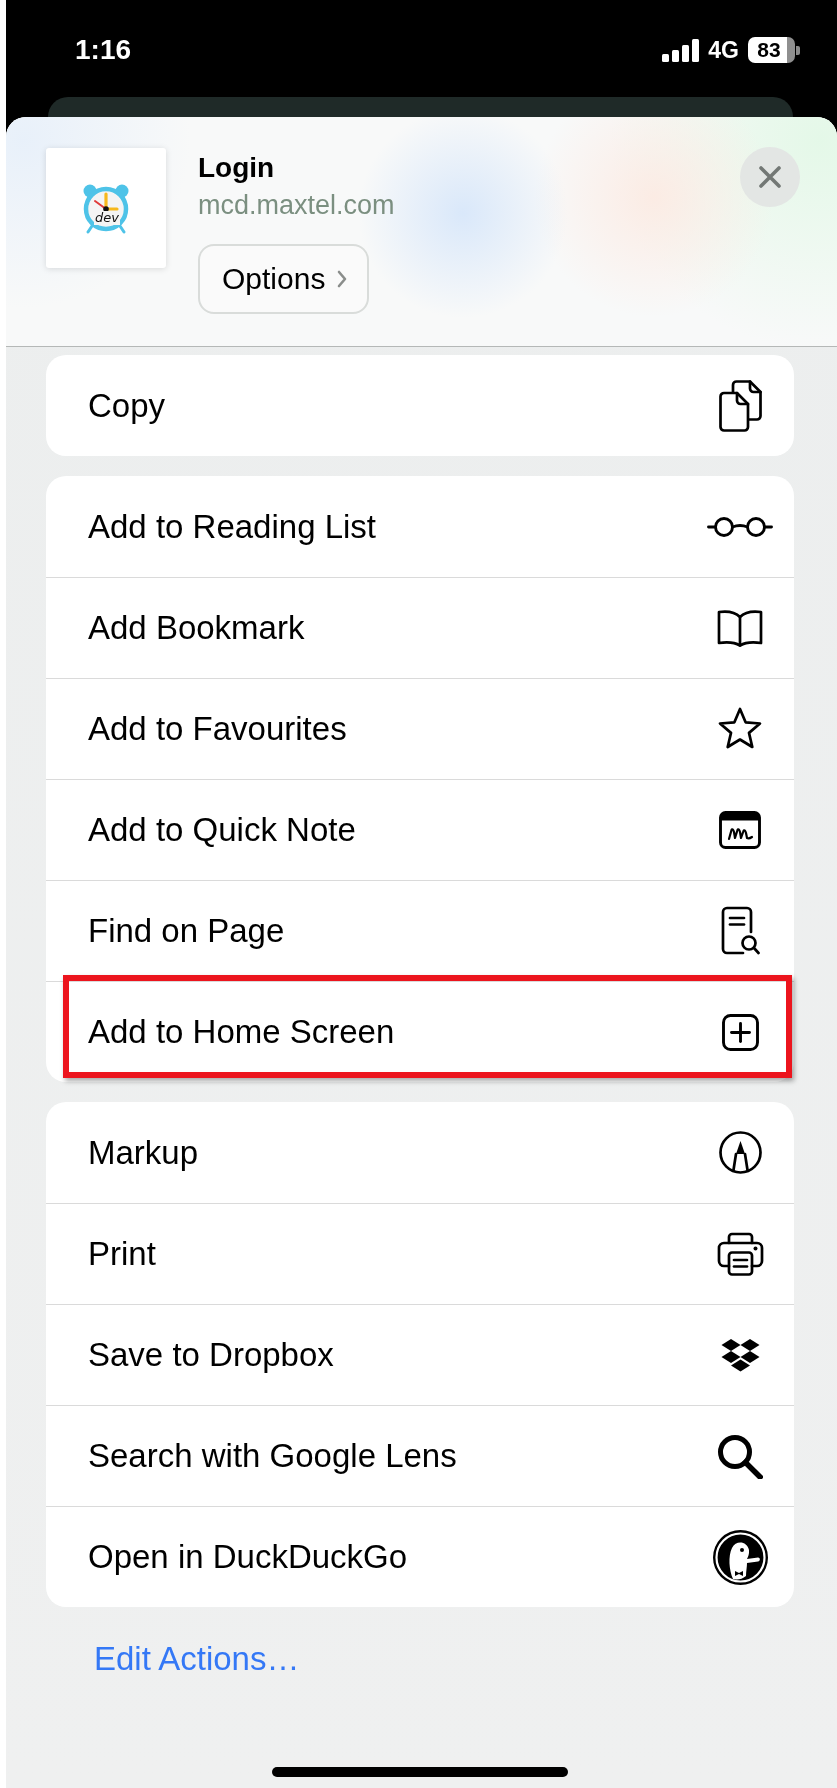  What do you see at coordinates (740, 526) in the screenshot?
I see `glasses-icon` at bounding box center [740, 526].